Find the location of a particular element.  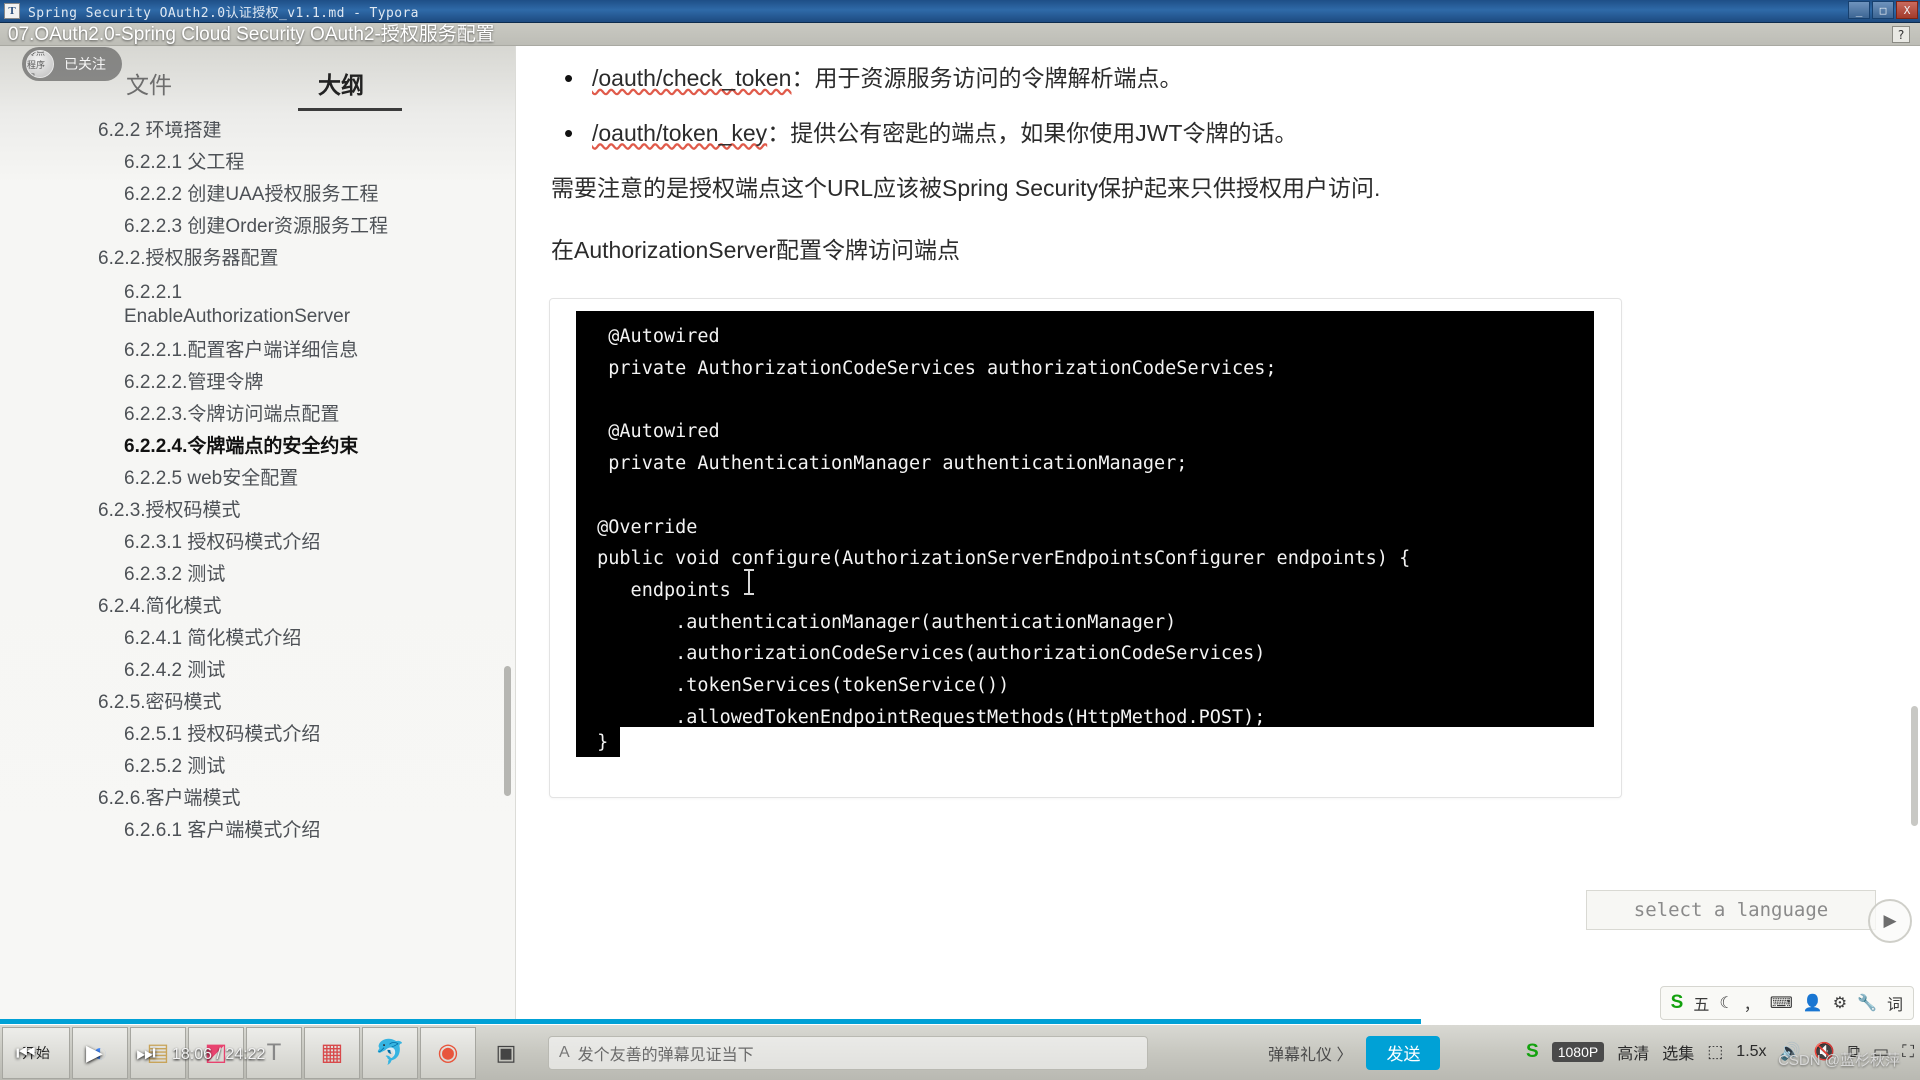

settings-icon: ⚙ is located at coordinates (1840, 1003).